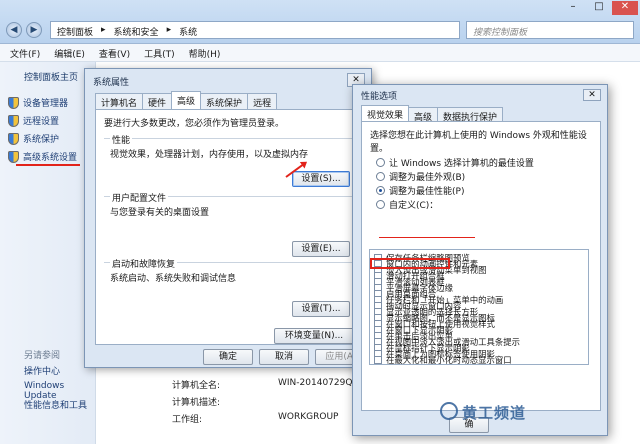  I want to click on radio-custom: 自定义(C)：, so click(407, 204).